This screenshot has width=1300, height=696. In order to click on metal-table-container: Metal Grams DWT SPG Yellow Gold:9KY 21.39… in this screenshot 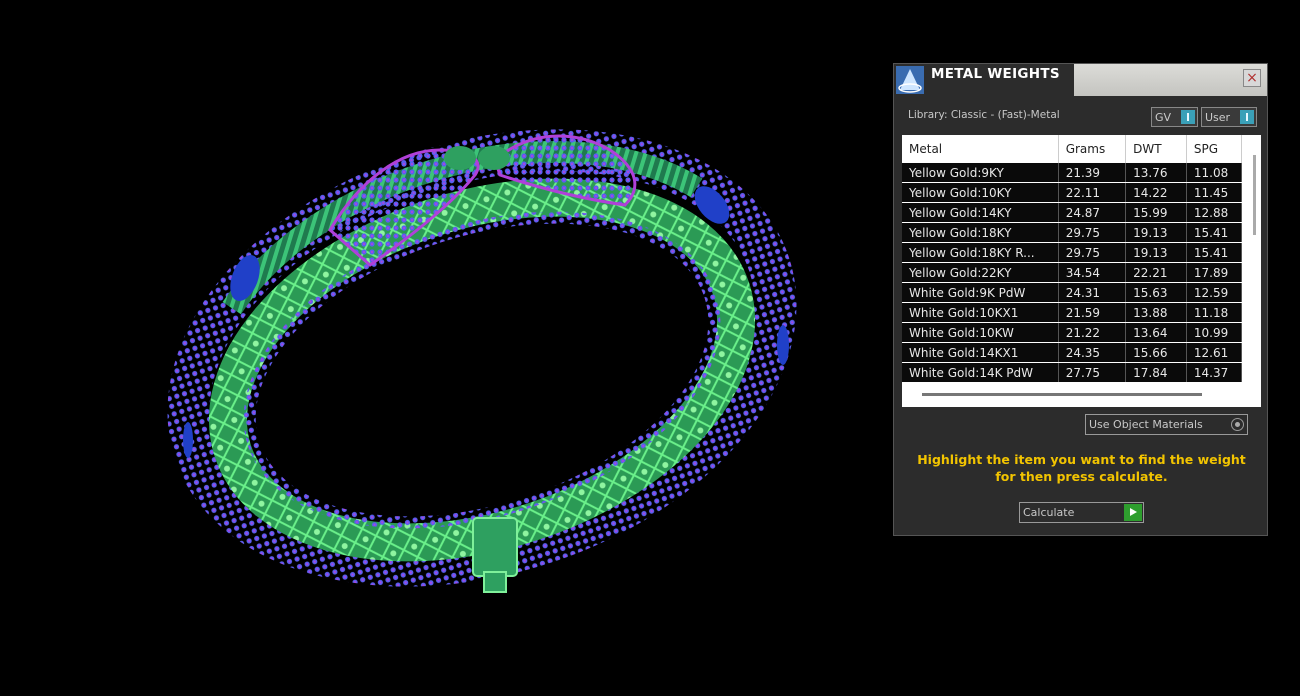, I will do `click(1081, 271)`.